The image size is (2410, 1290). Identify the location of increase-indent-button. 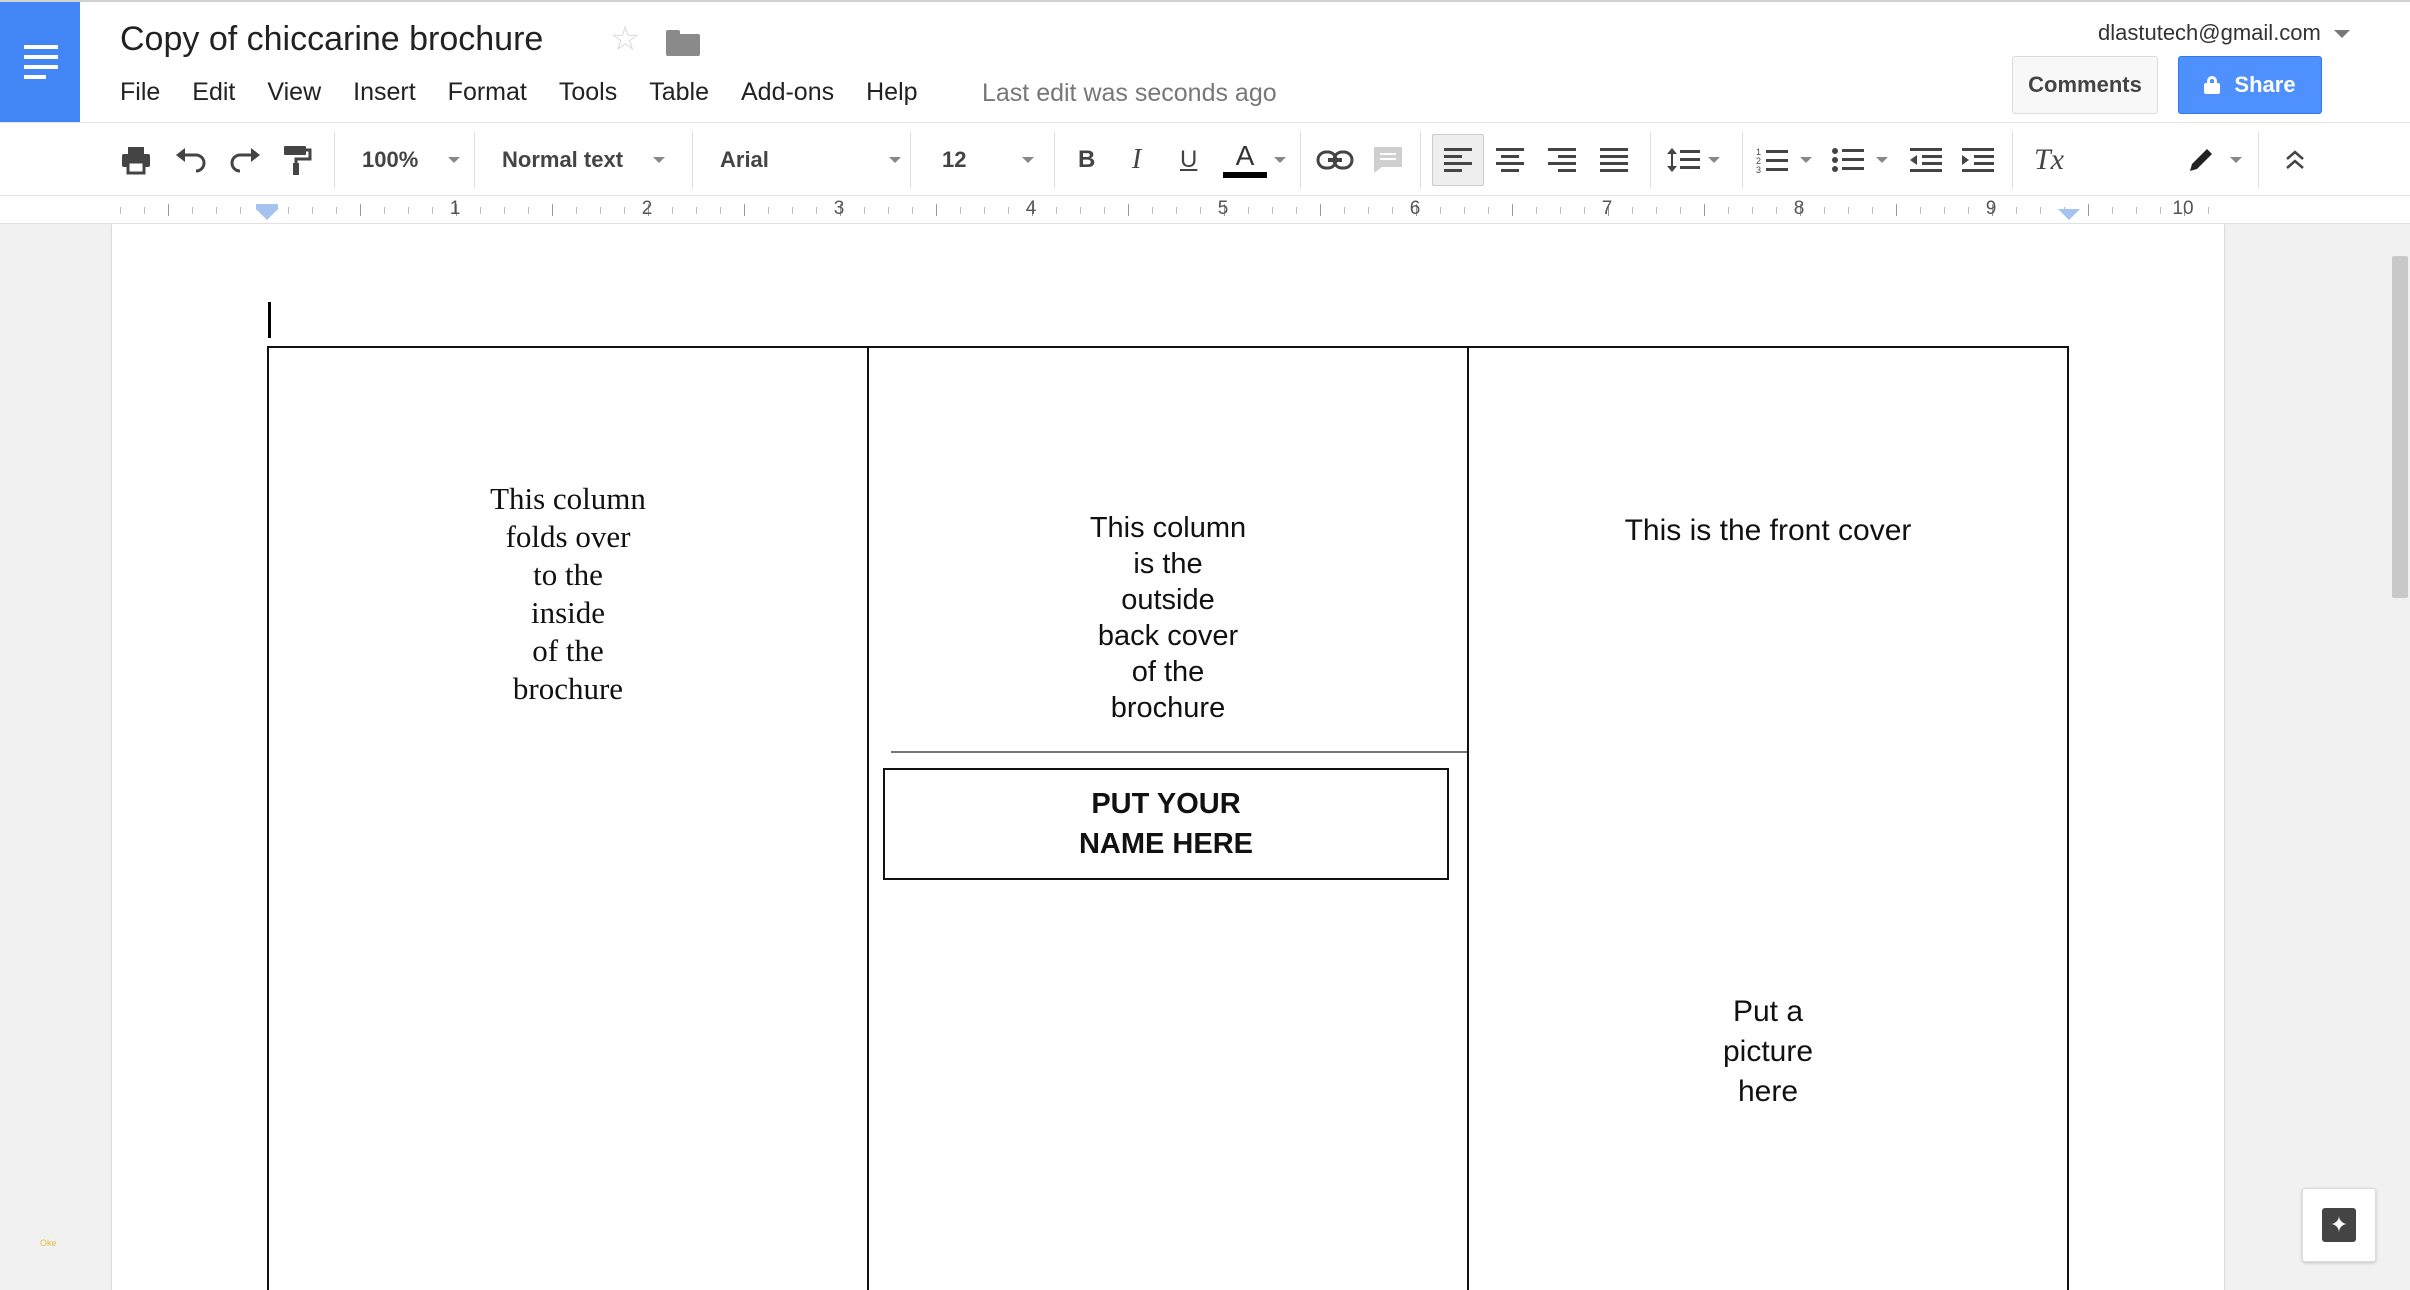
(1978, 160).